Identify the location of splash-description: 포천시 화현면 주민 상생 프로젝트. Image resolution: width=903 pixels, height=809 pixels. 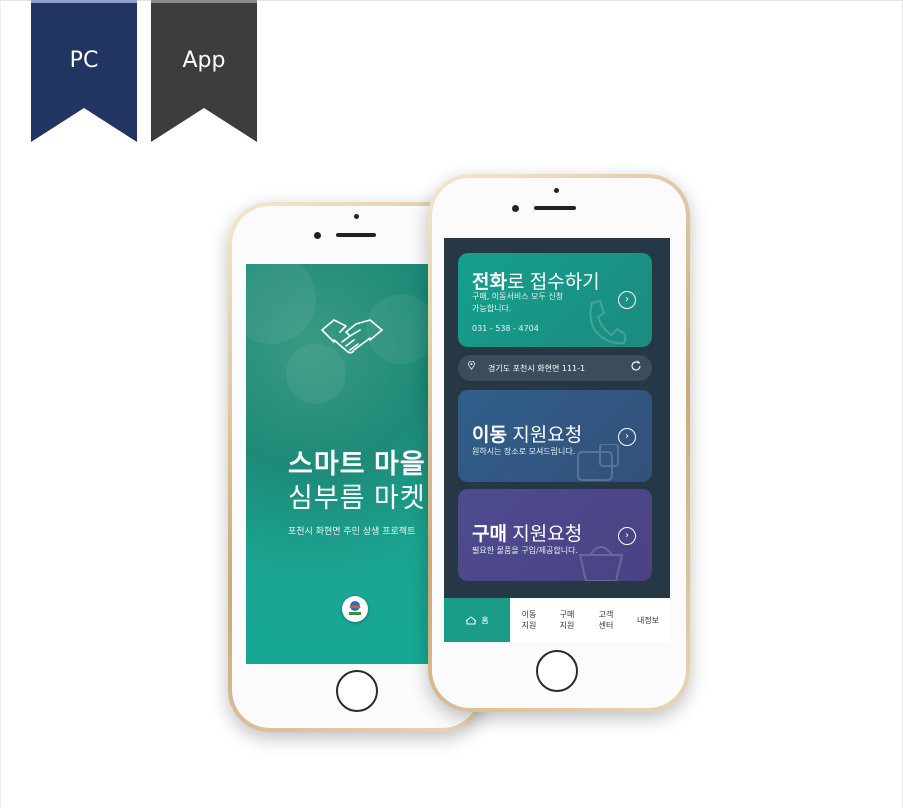
(352, 532).